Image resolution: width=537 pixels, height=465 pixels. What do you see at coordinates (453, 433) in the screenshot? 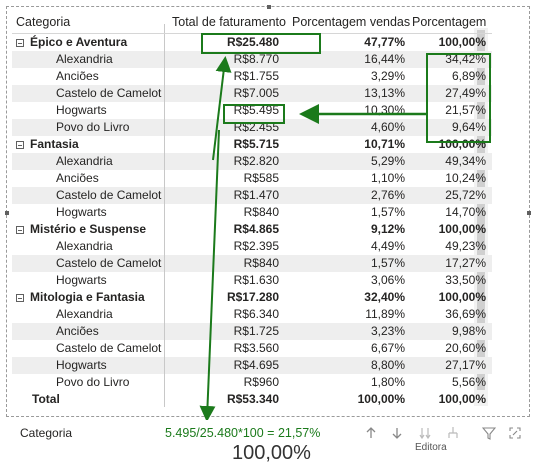
I see `expand-hierarchy-icon` at bounding box center [453, 433].